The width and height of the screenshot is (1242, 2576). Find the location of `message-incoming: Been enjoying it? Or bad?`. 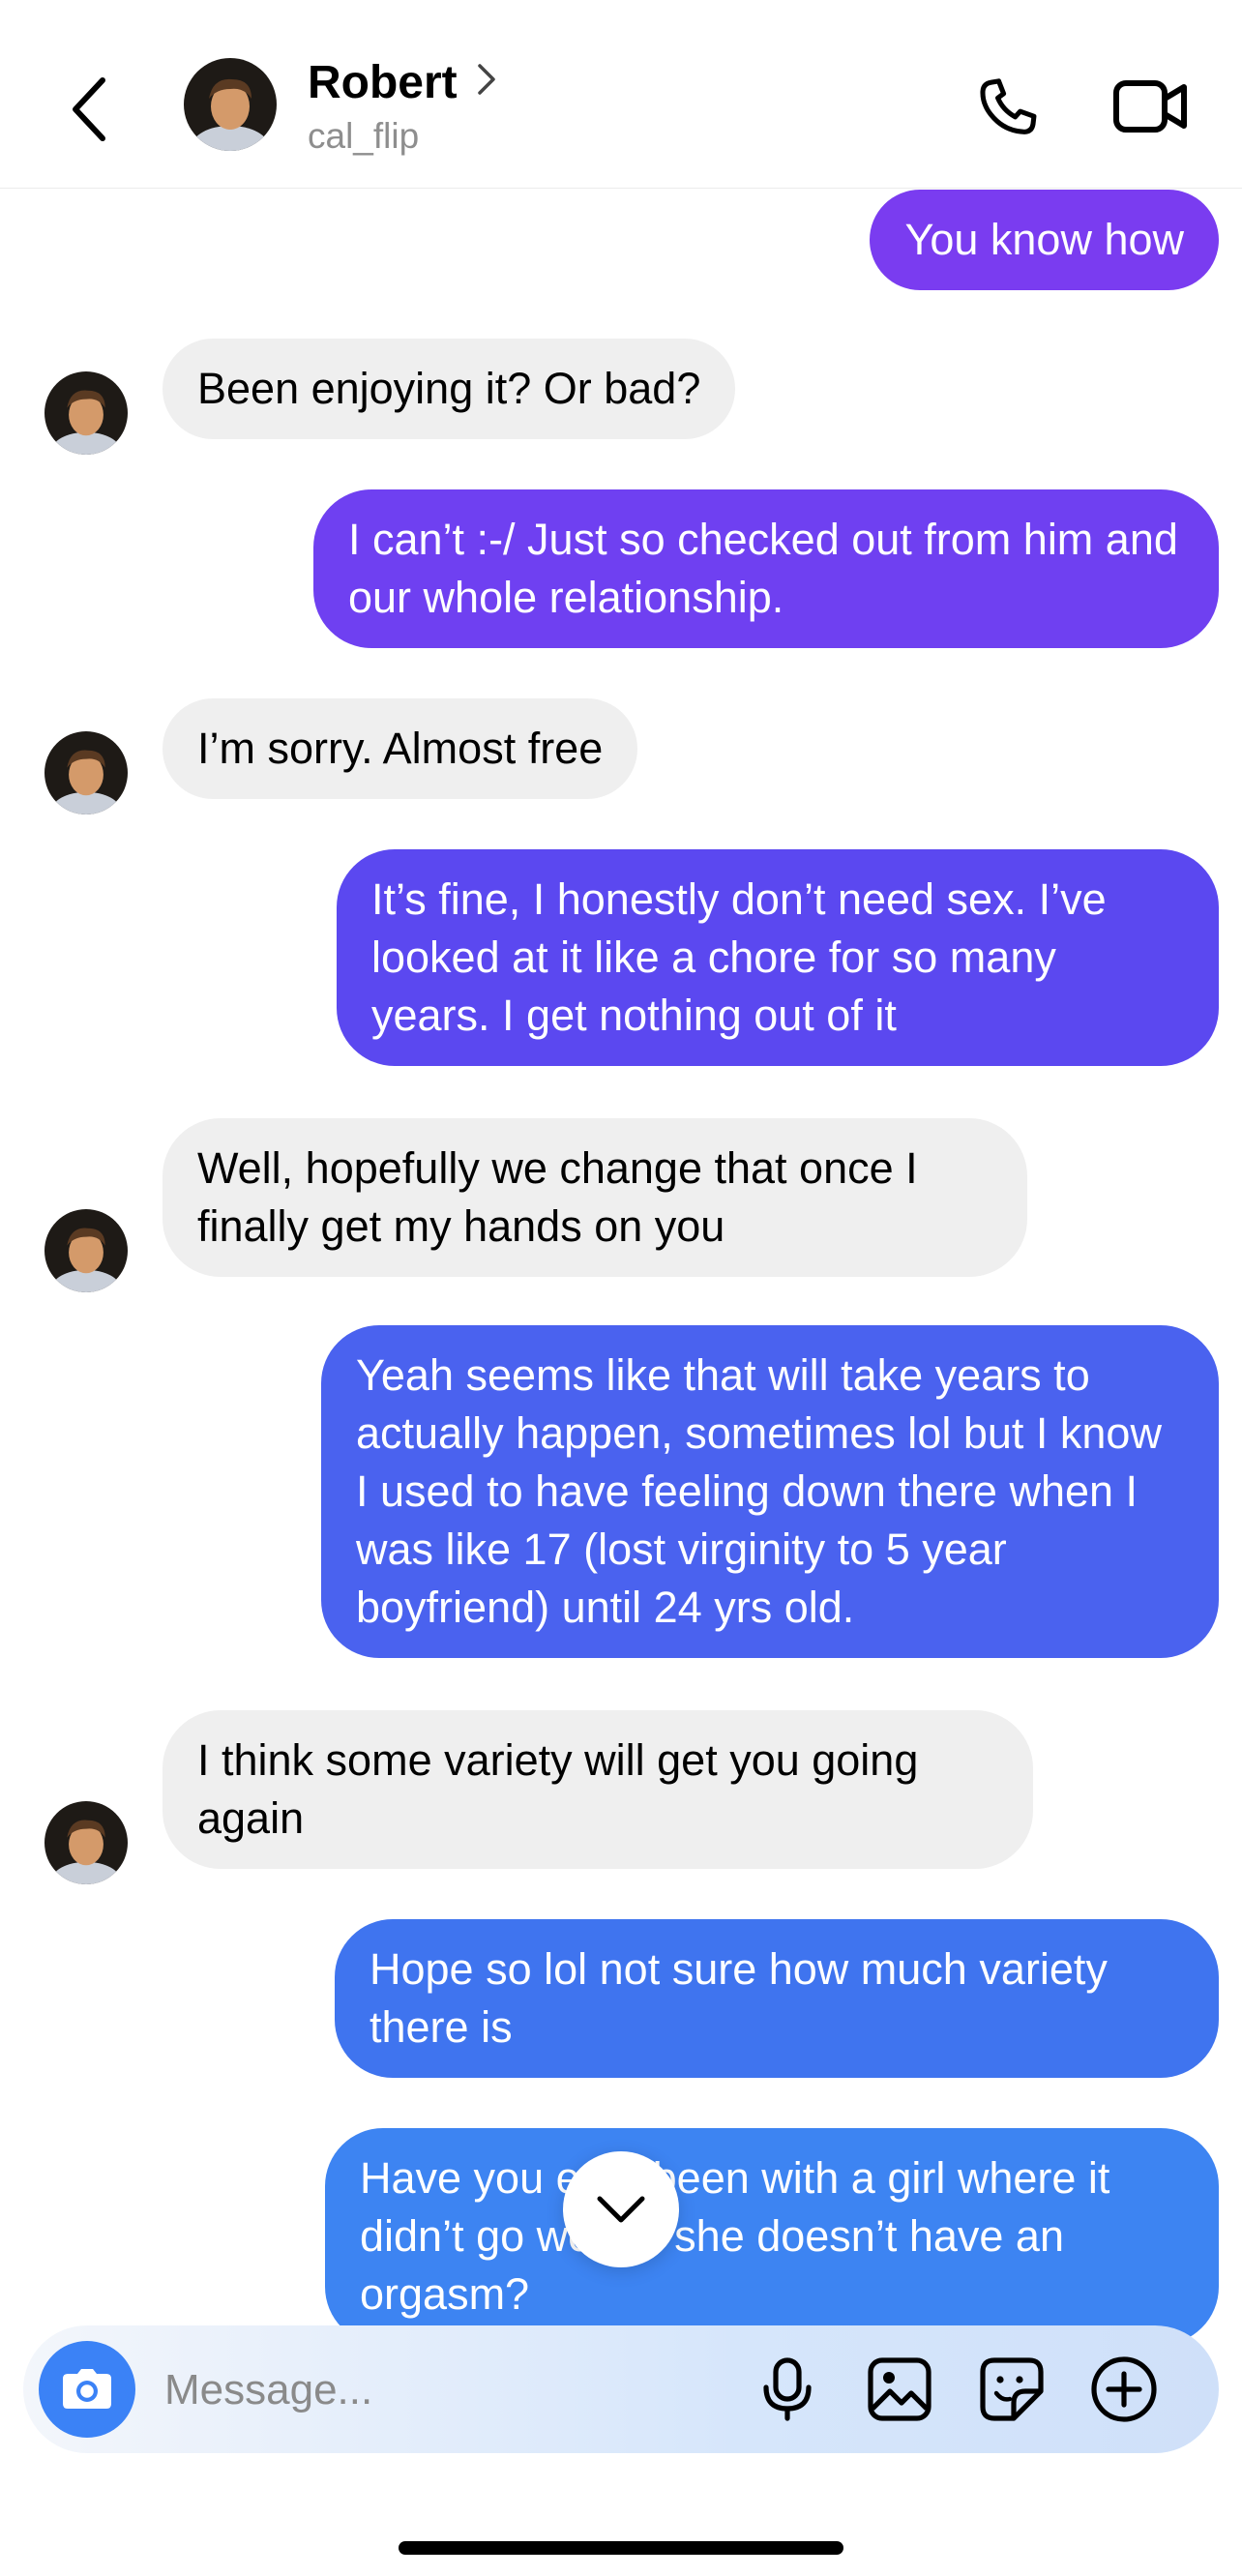

message-incoming: Been enjoying it? Or bad? is located at coordinates (449, 389).